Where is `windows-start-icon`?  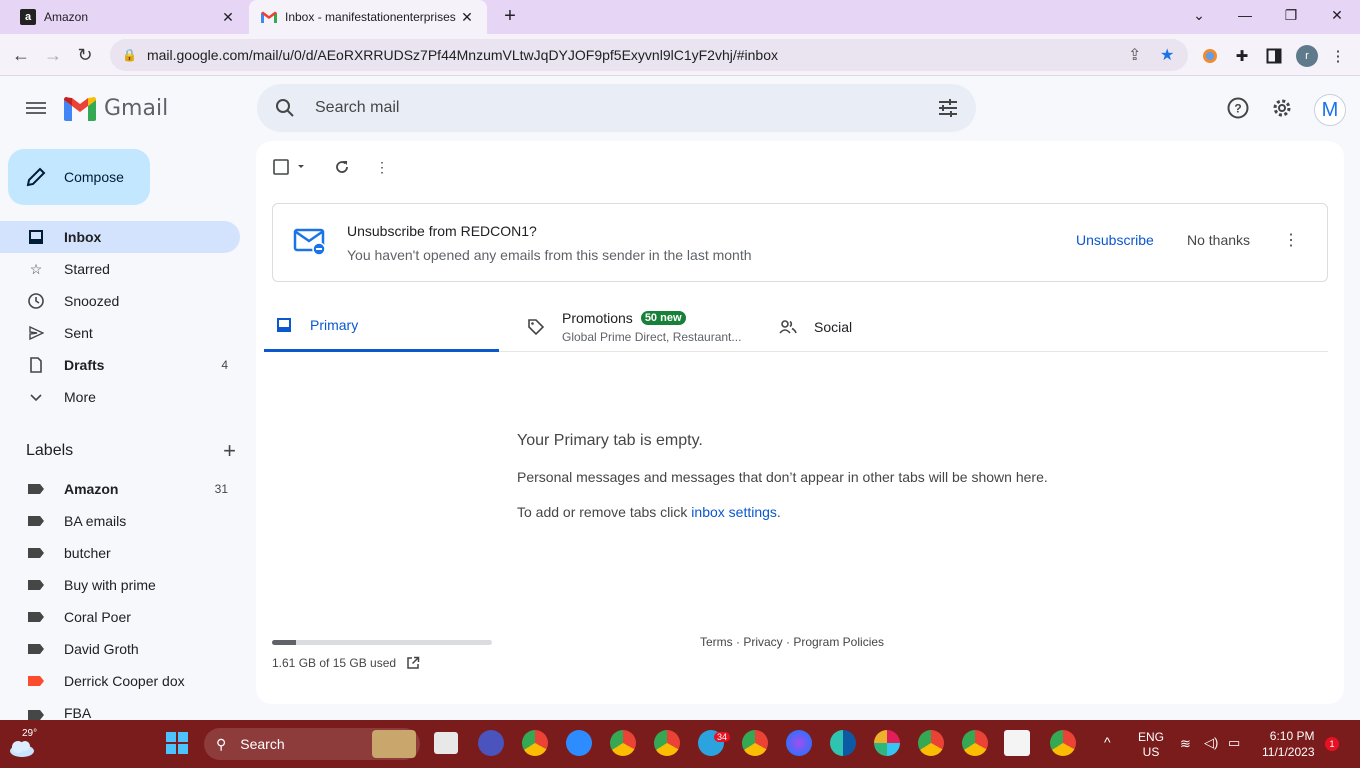 windows-start-icon is located at coordinates (177, 743).